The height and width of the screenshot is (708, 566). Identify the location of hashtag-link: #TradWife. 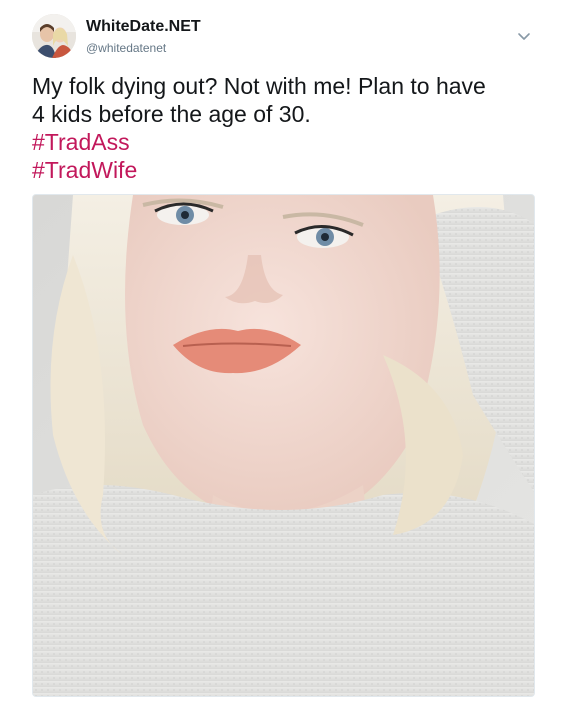
(287, 170).